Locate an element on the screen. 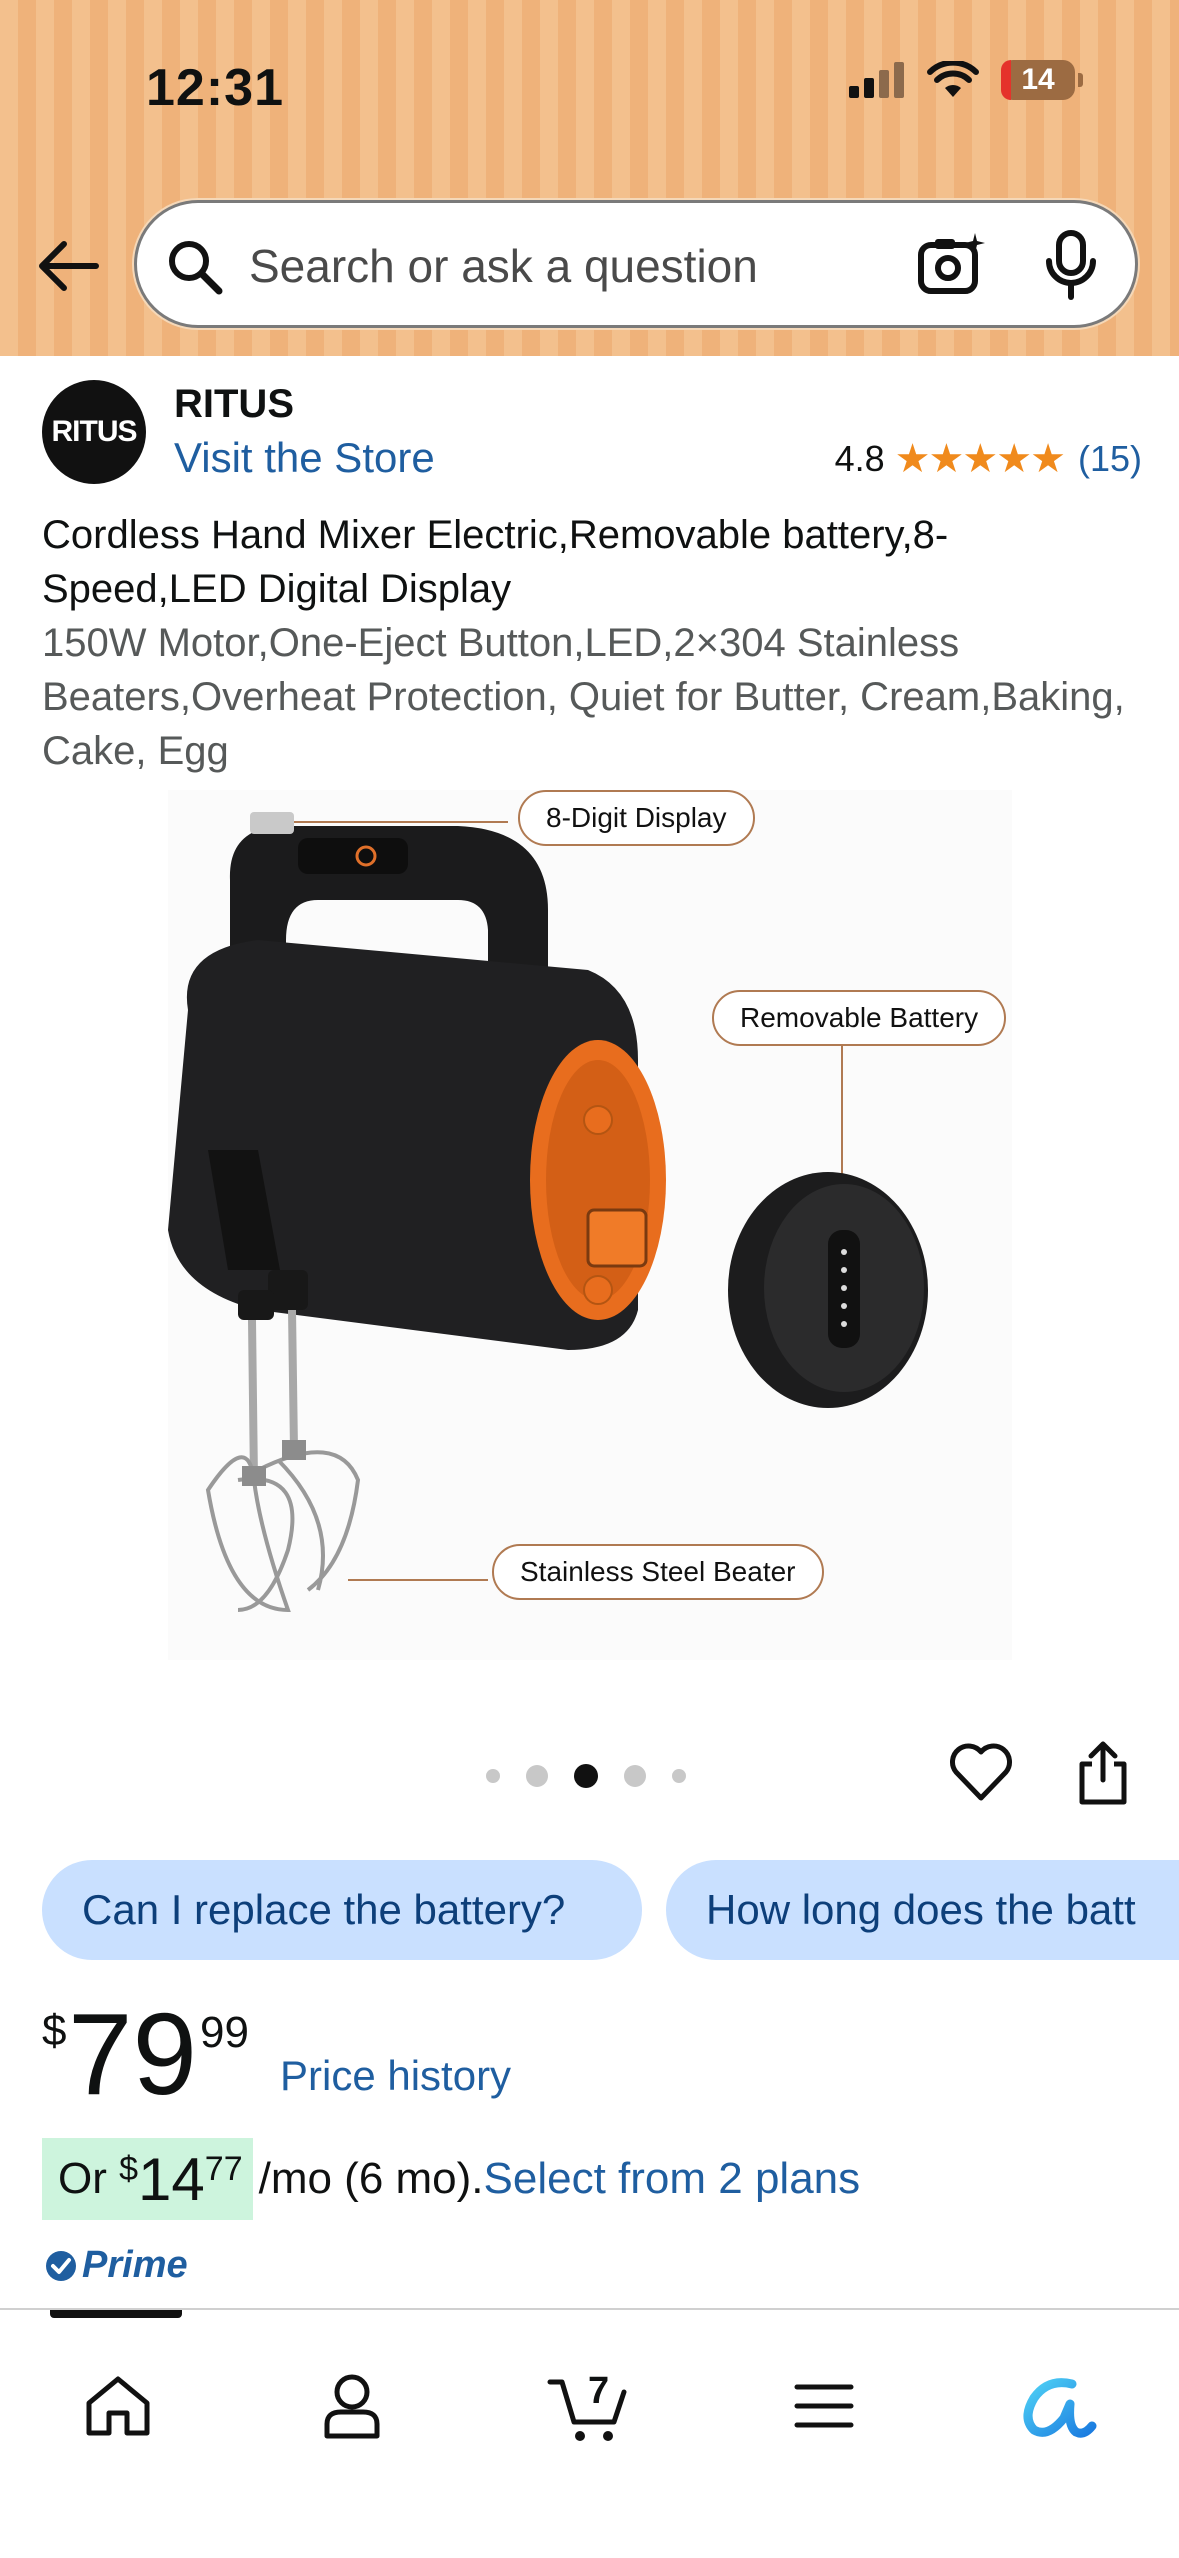 The height and width of the screenshot is (2558, 1179). tab-cart: 7 is located at coordinates (588, 2406).